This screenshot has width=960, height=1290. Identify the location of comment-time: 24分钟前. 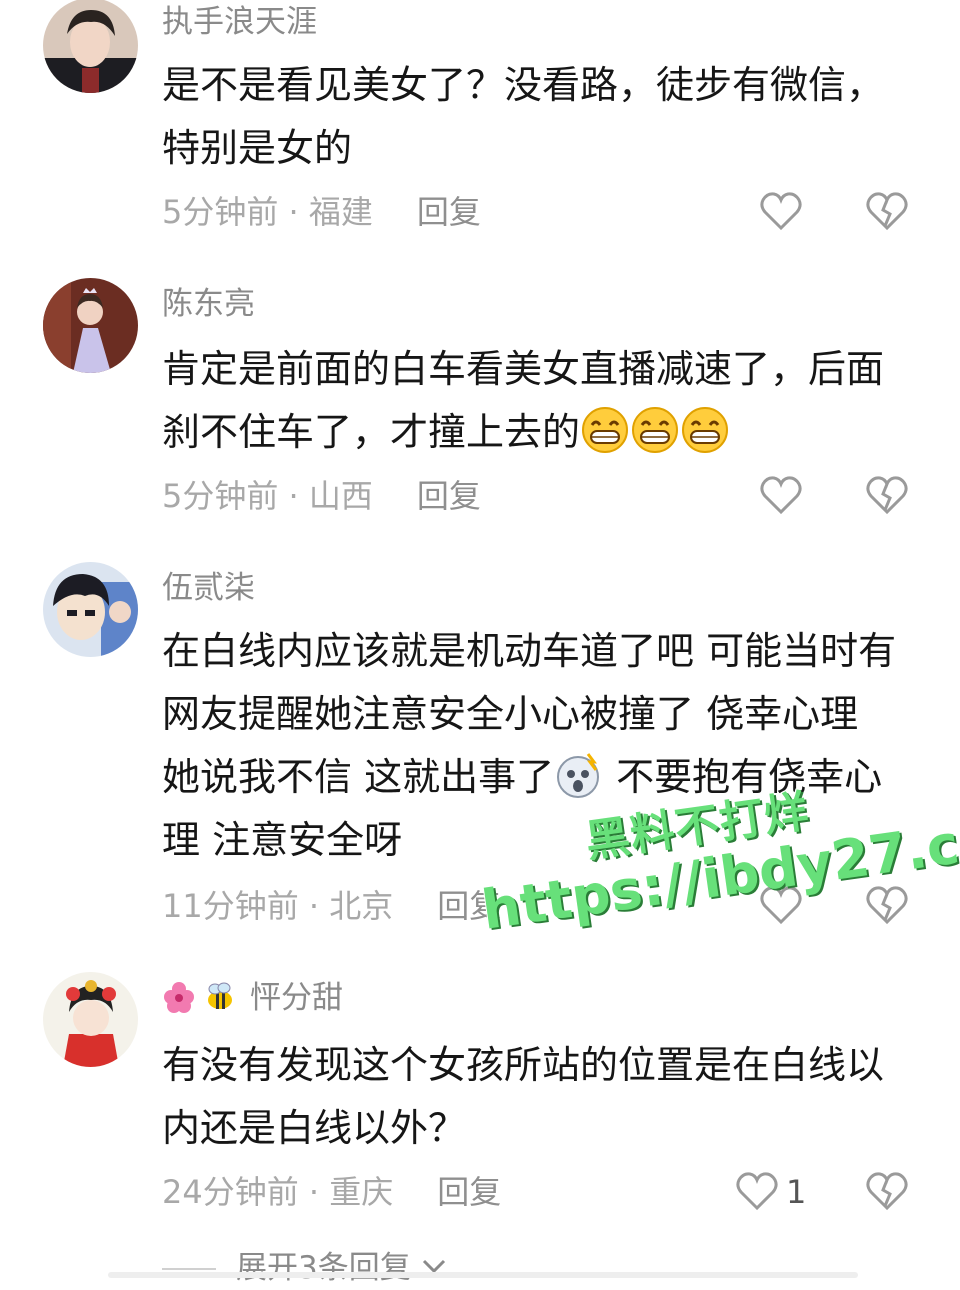
(230, 1192).